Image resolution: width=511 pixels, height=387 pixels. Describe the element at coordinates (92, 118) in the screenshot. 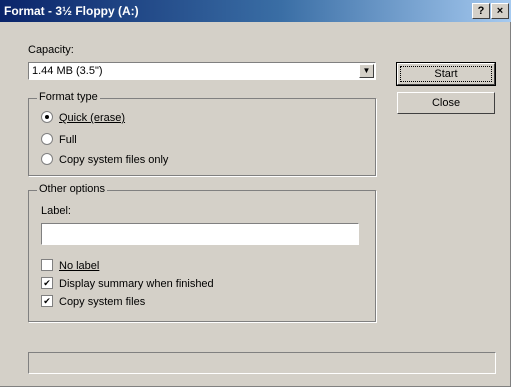

I see `radio-quick-label: Quick (erase)` at that location.